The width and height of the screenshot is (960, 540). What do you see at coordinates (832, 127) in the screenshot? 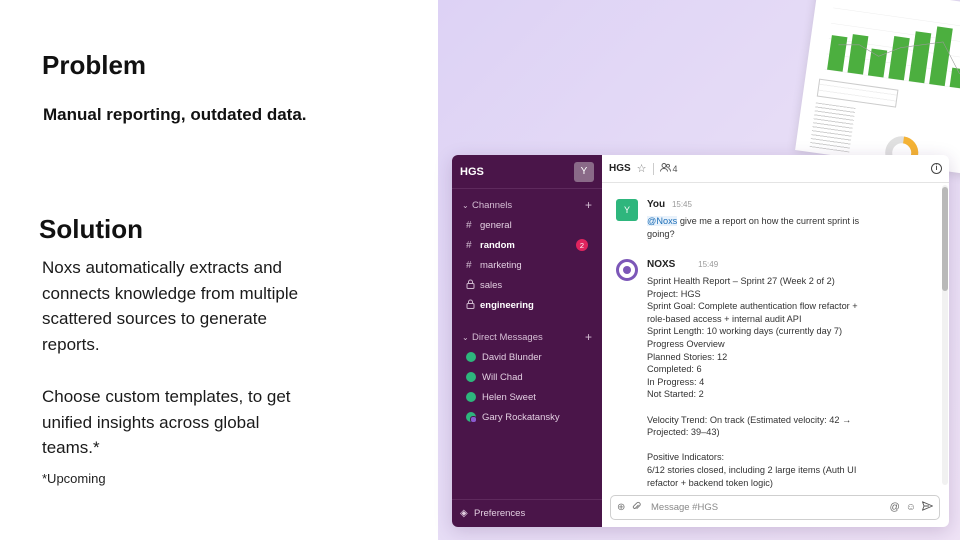
I see `report-text-lines` at bounding box center [832, 127].